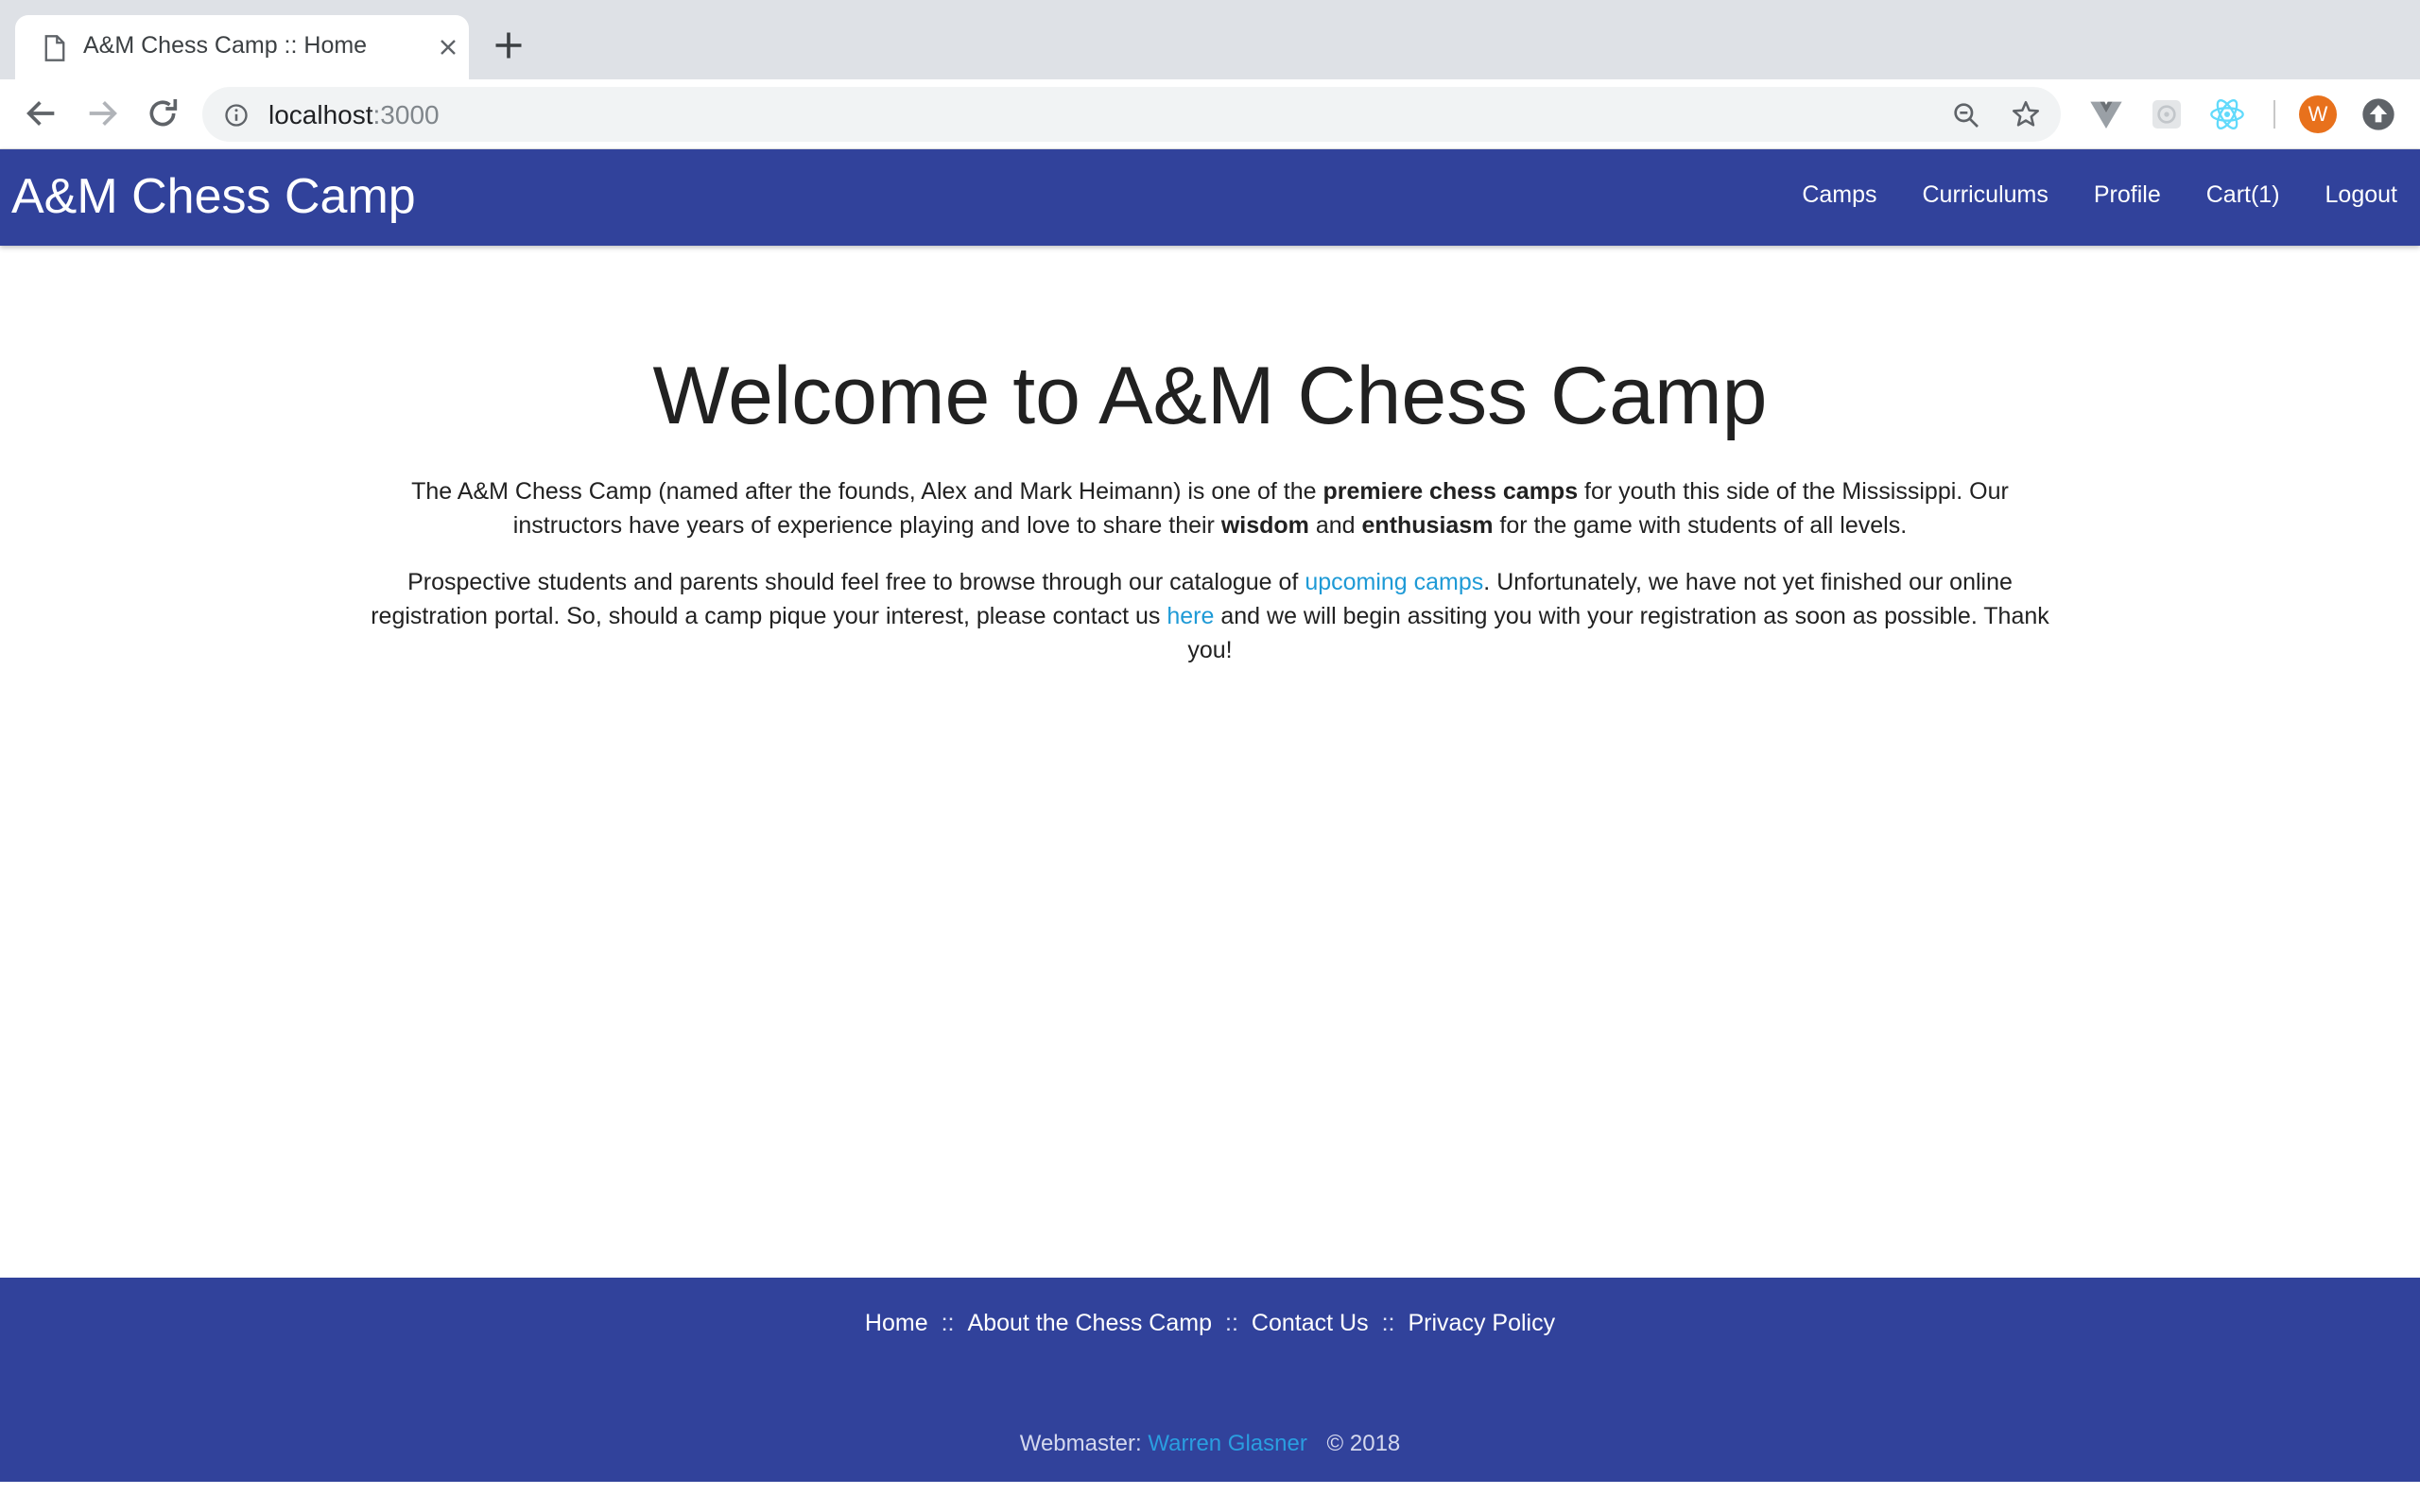 This screenshot has height=1512, width=2420. I want to click on webmaster-label: Webmaster:, so click(1080, 1443).